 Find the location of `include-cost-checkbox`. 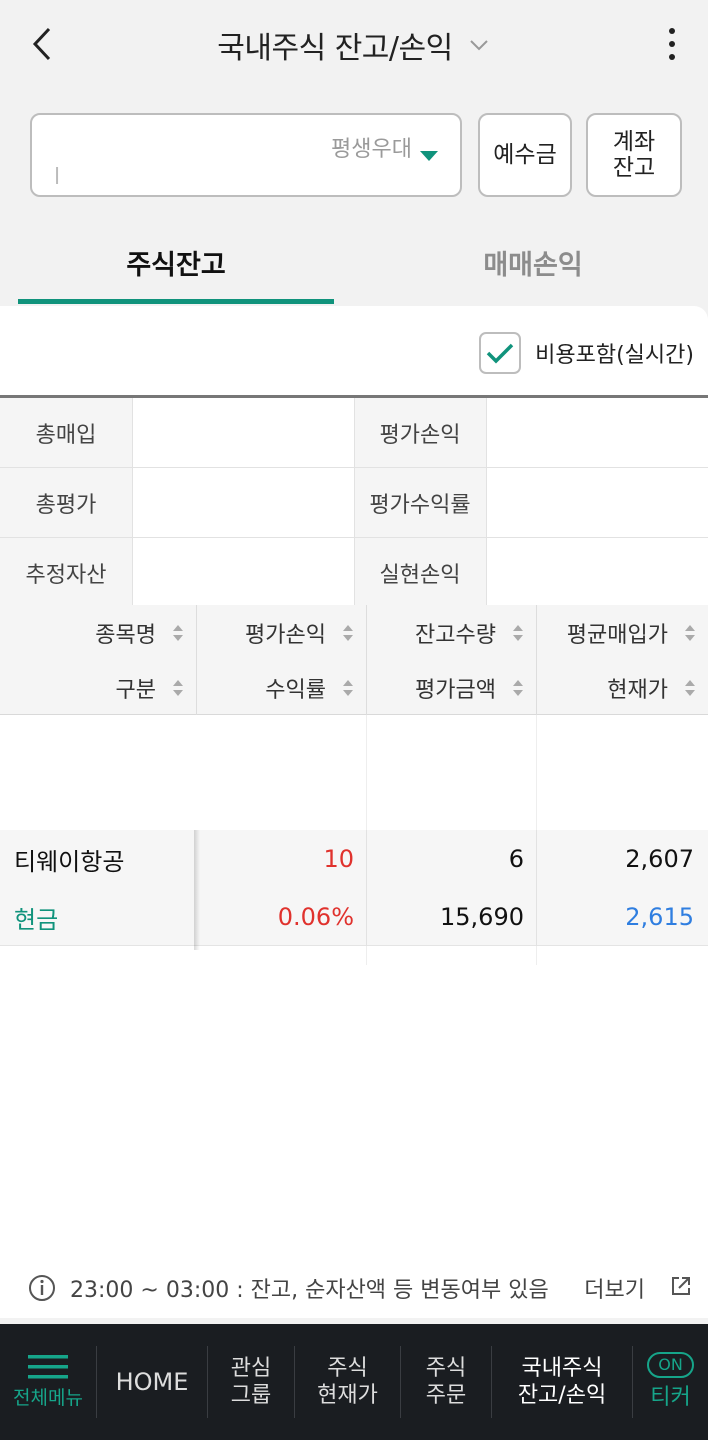

include-cost-checkbox is located at coordinates (500, 353).